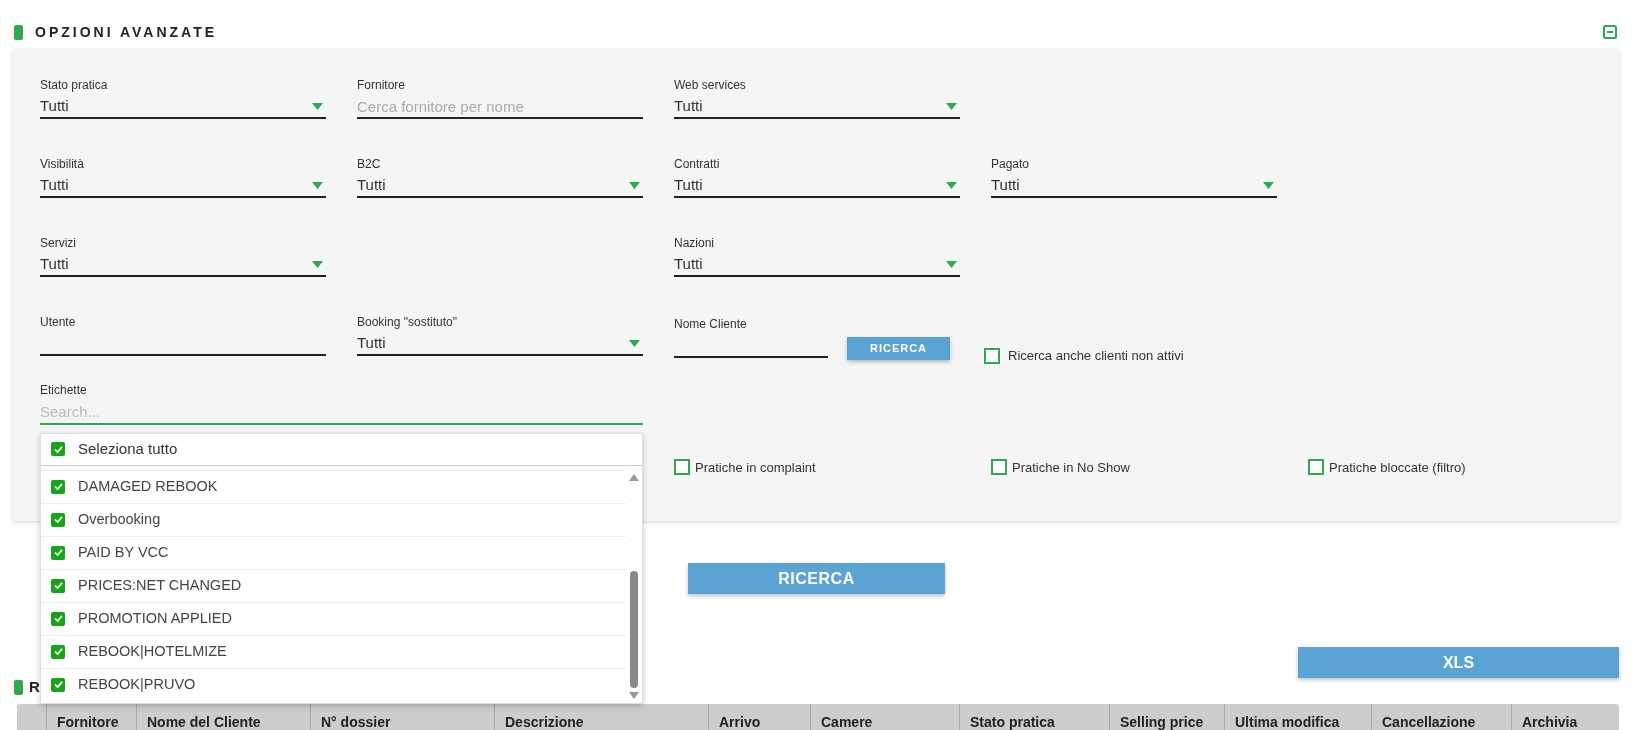  What do you see at coordinates (1287, 721) in the screenshot?
I see `column-header: Ultima modifica` at bounding box center [1287, 721].